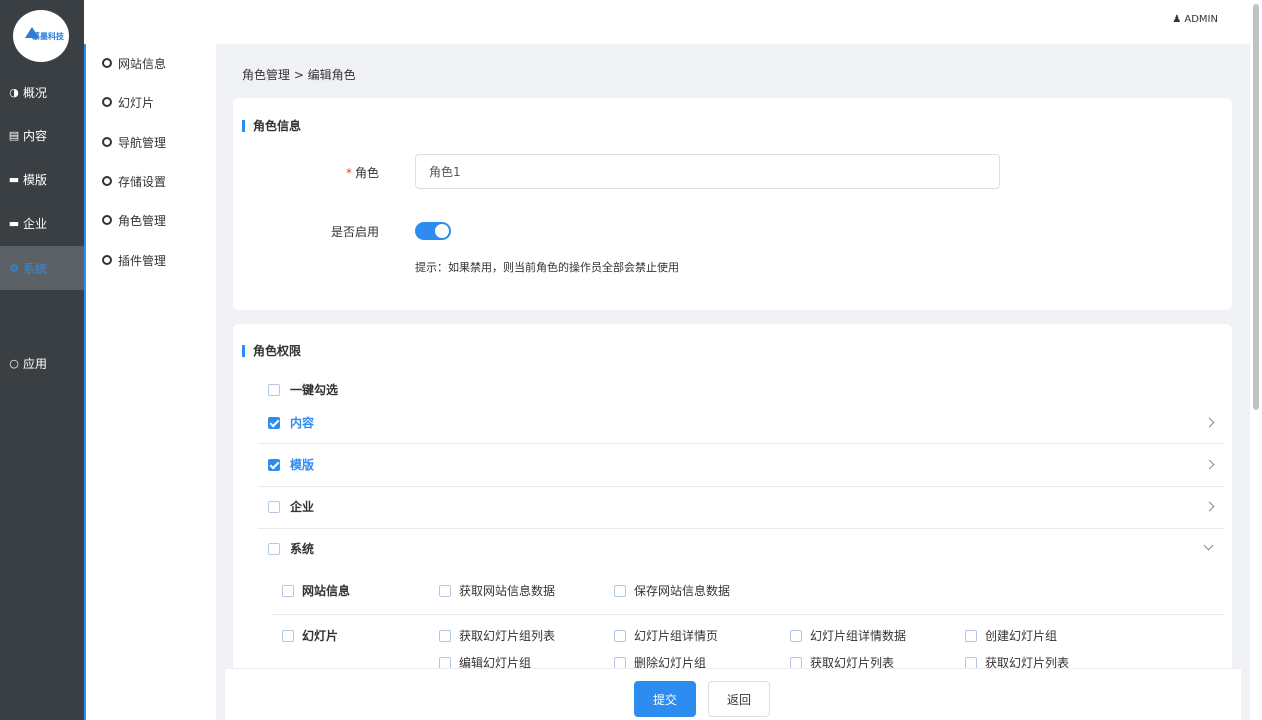 This screenshot has height=720, width=1262. I want to click on checkbox-label: 模版, so click(302, 465).